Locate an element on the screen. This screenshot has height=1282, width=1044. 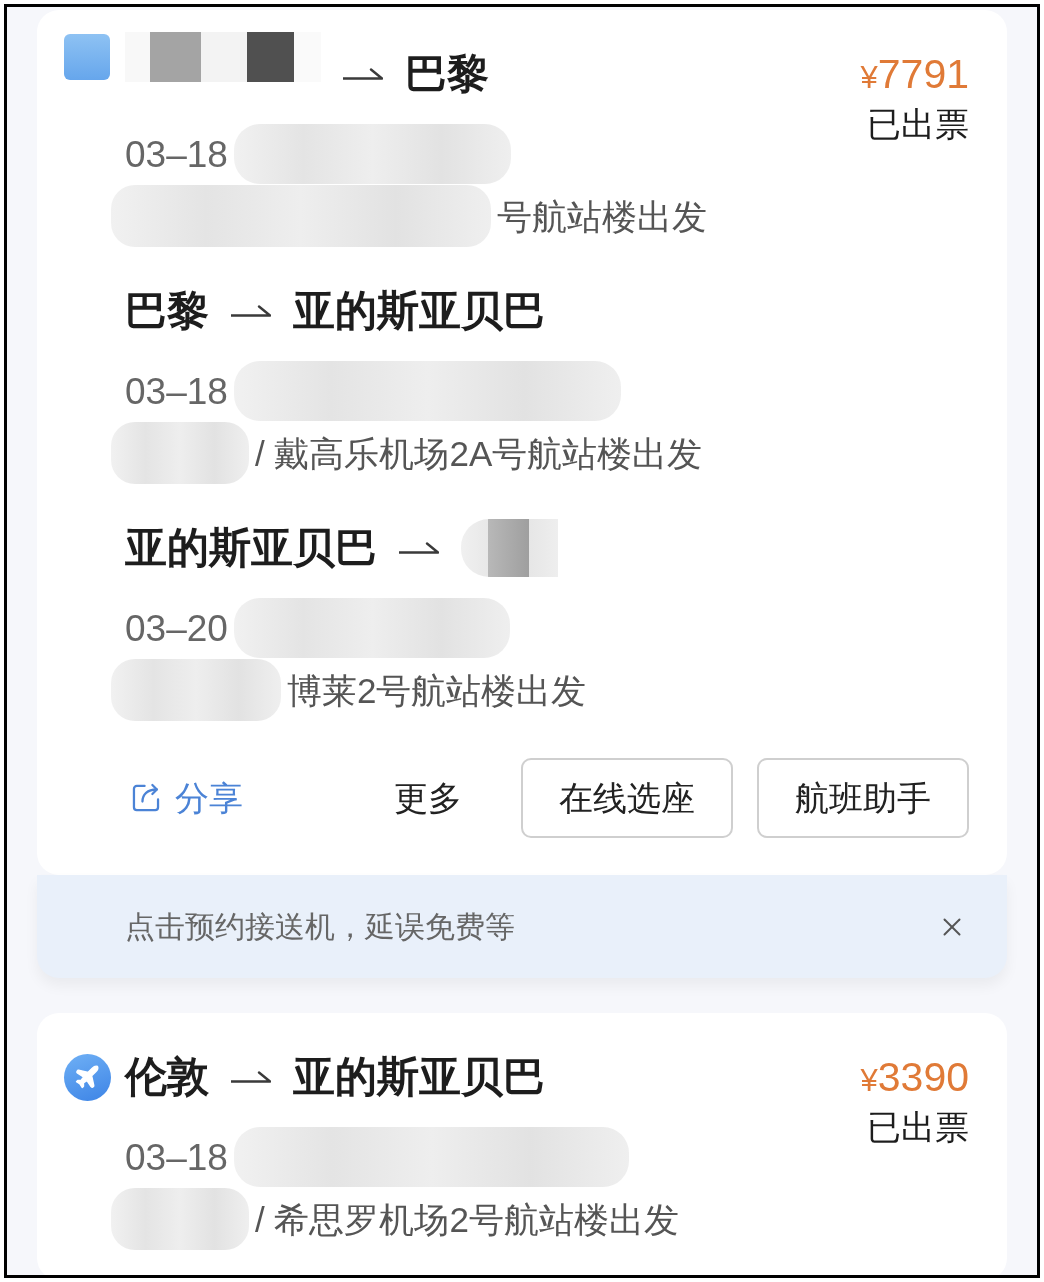
more-link: 更多 is located at coordinates (428, 798).